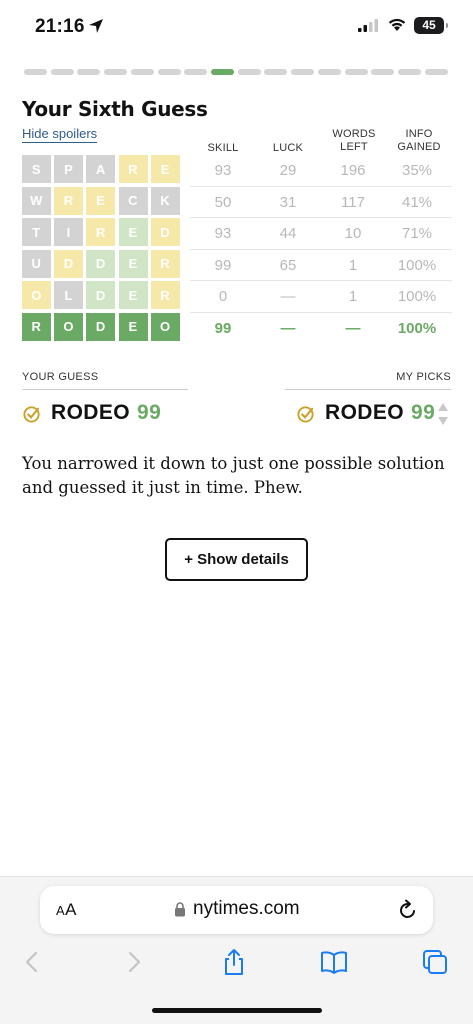  Describe the element at coordinates (288, 148) in the screenshot. I see `column-luck: LUCK` at that location.